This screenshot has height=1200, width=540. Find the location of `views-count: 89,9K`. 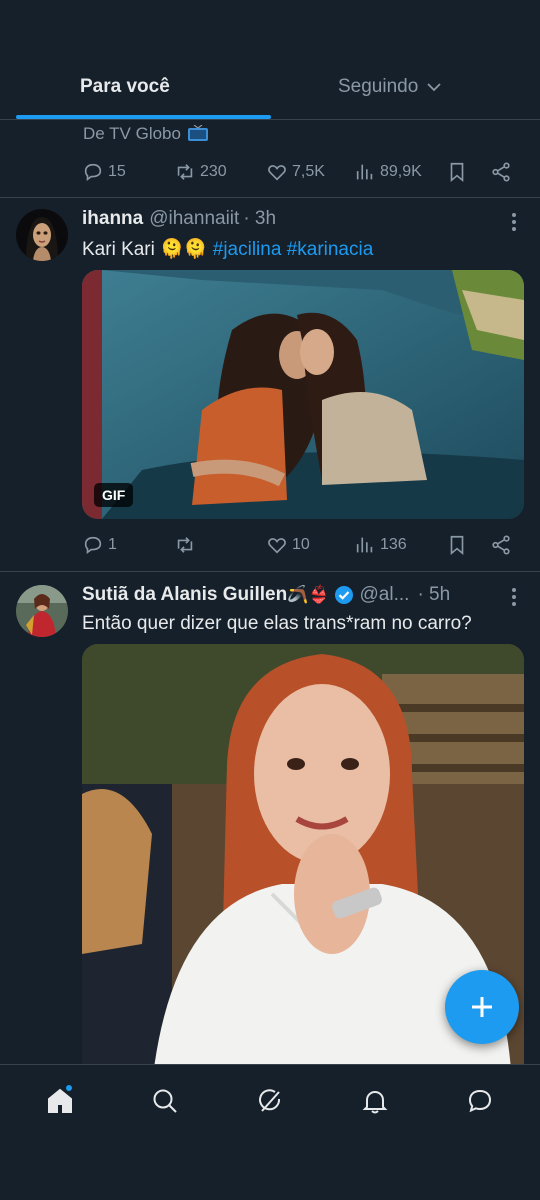

views-count: 89,9K is located at coordinates (401, 171).